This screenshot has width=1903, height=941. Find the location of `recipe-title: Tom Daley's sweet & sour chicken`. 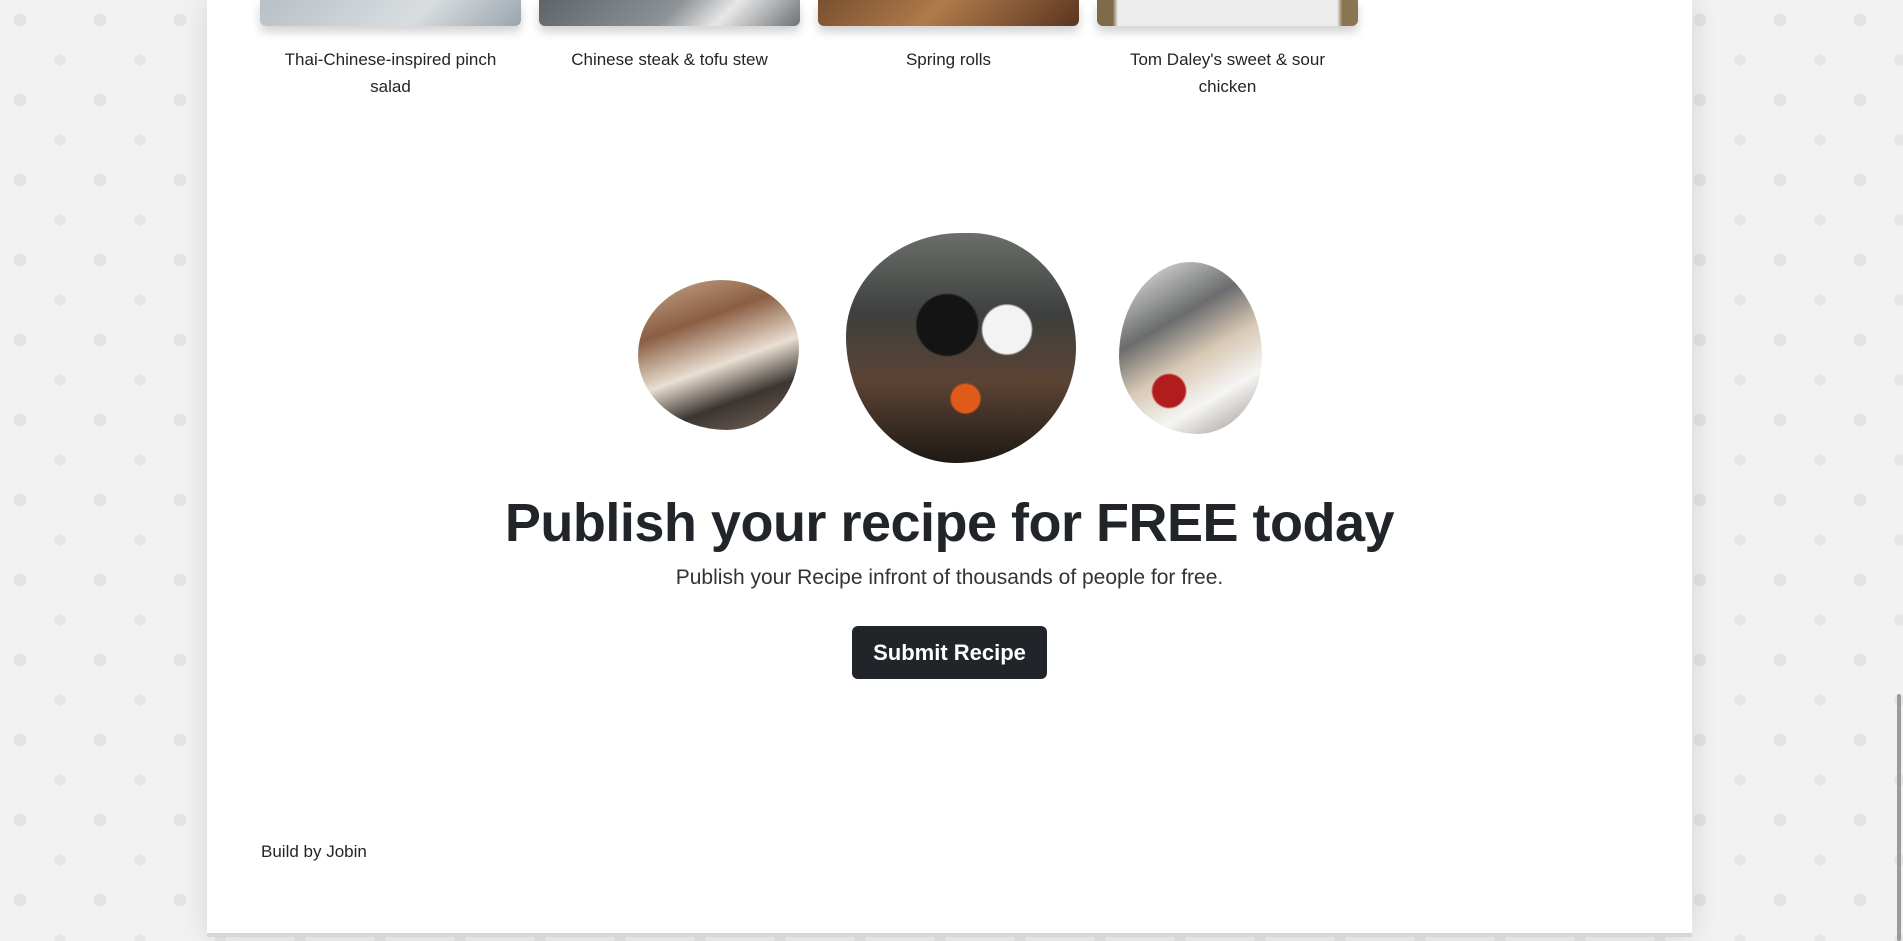

recipe-title: Tom Daley's sweet & sour chicken is located at coordinates (1227, 73).